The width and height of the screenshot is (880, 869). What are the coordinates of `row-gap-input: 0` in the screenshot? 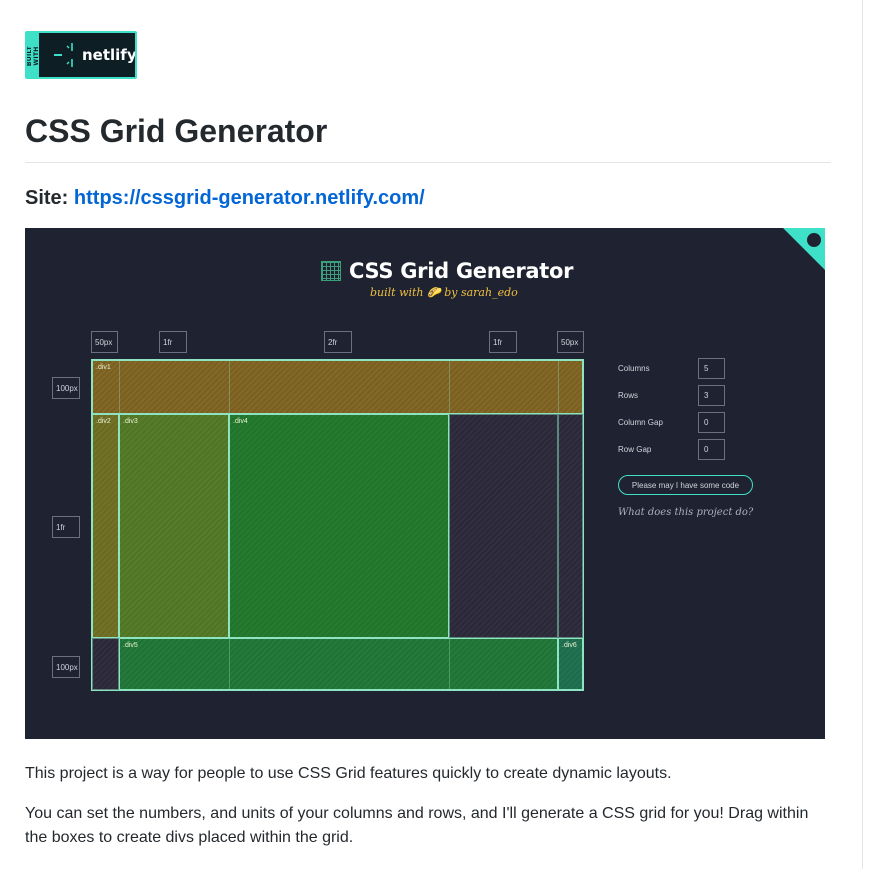 It's located at (711, 449).